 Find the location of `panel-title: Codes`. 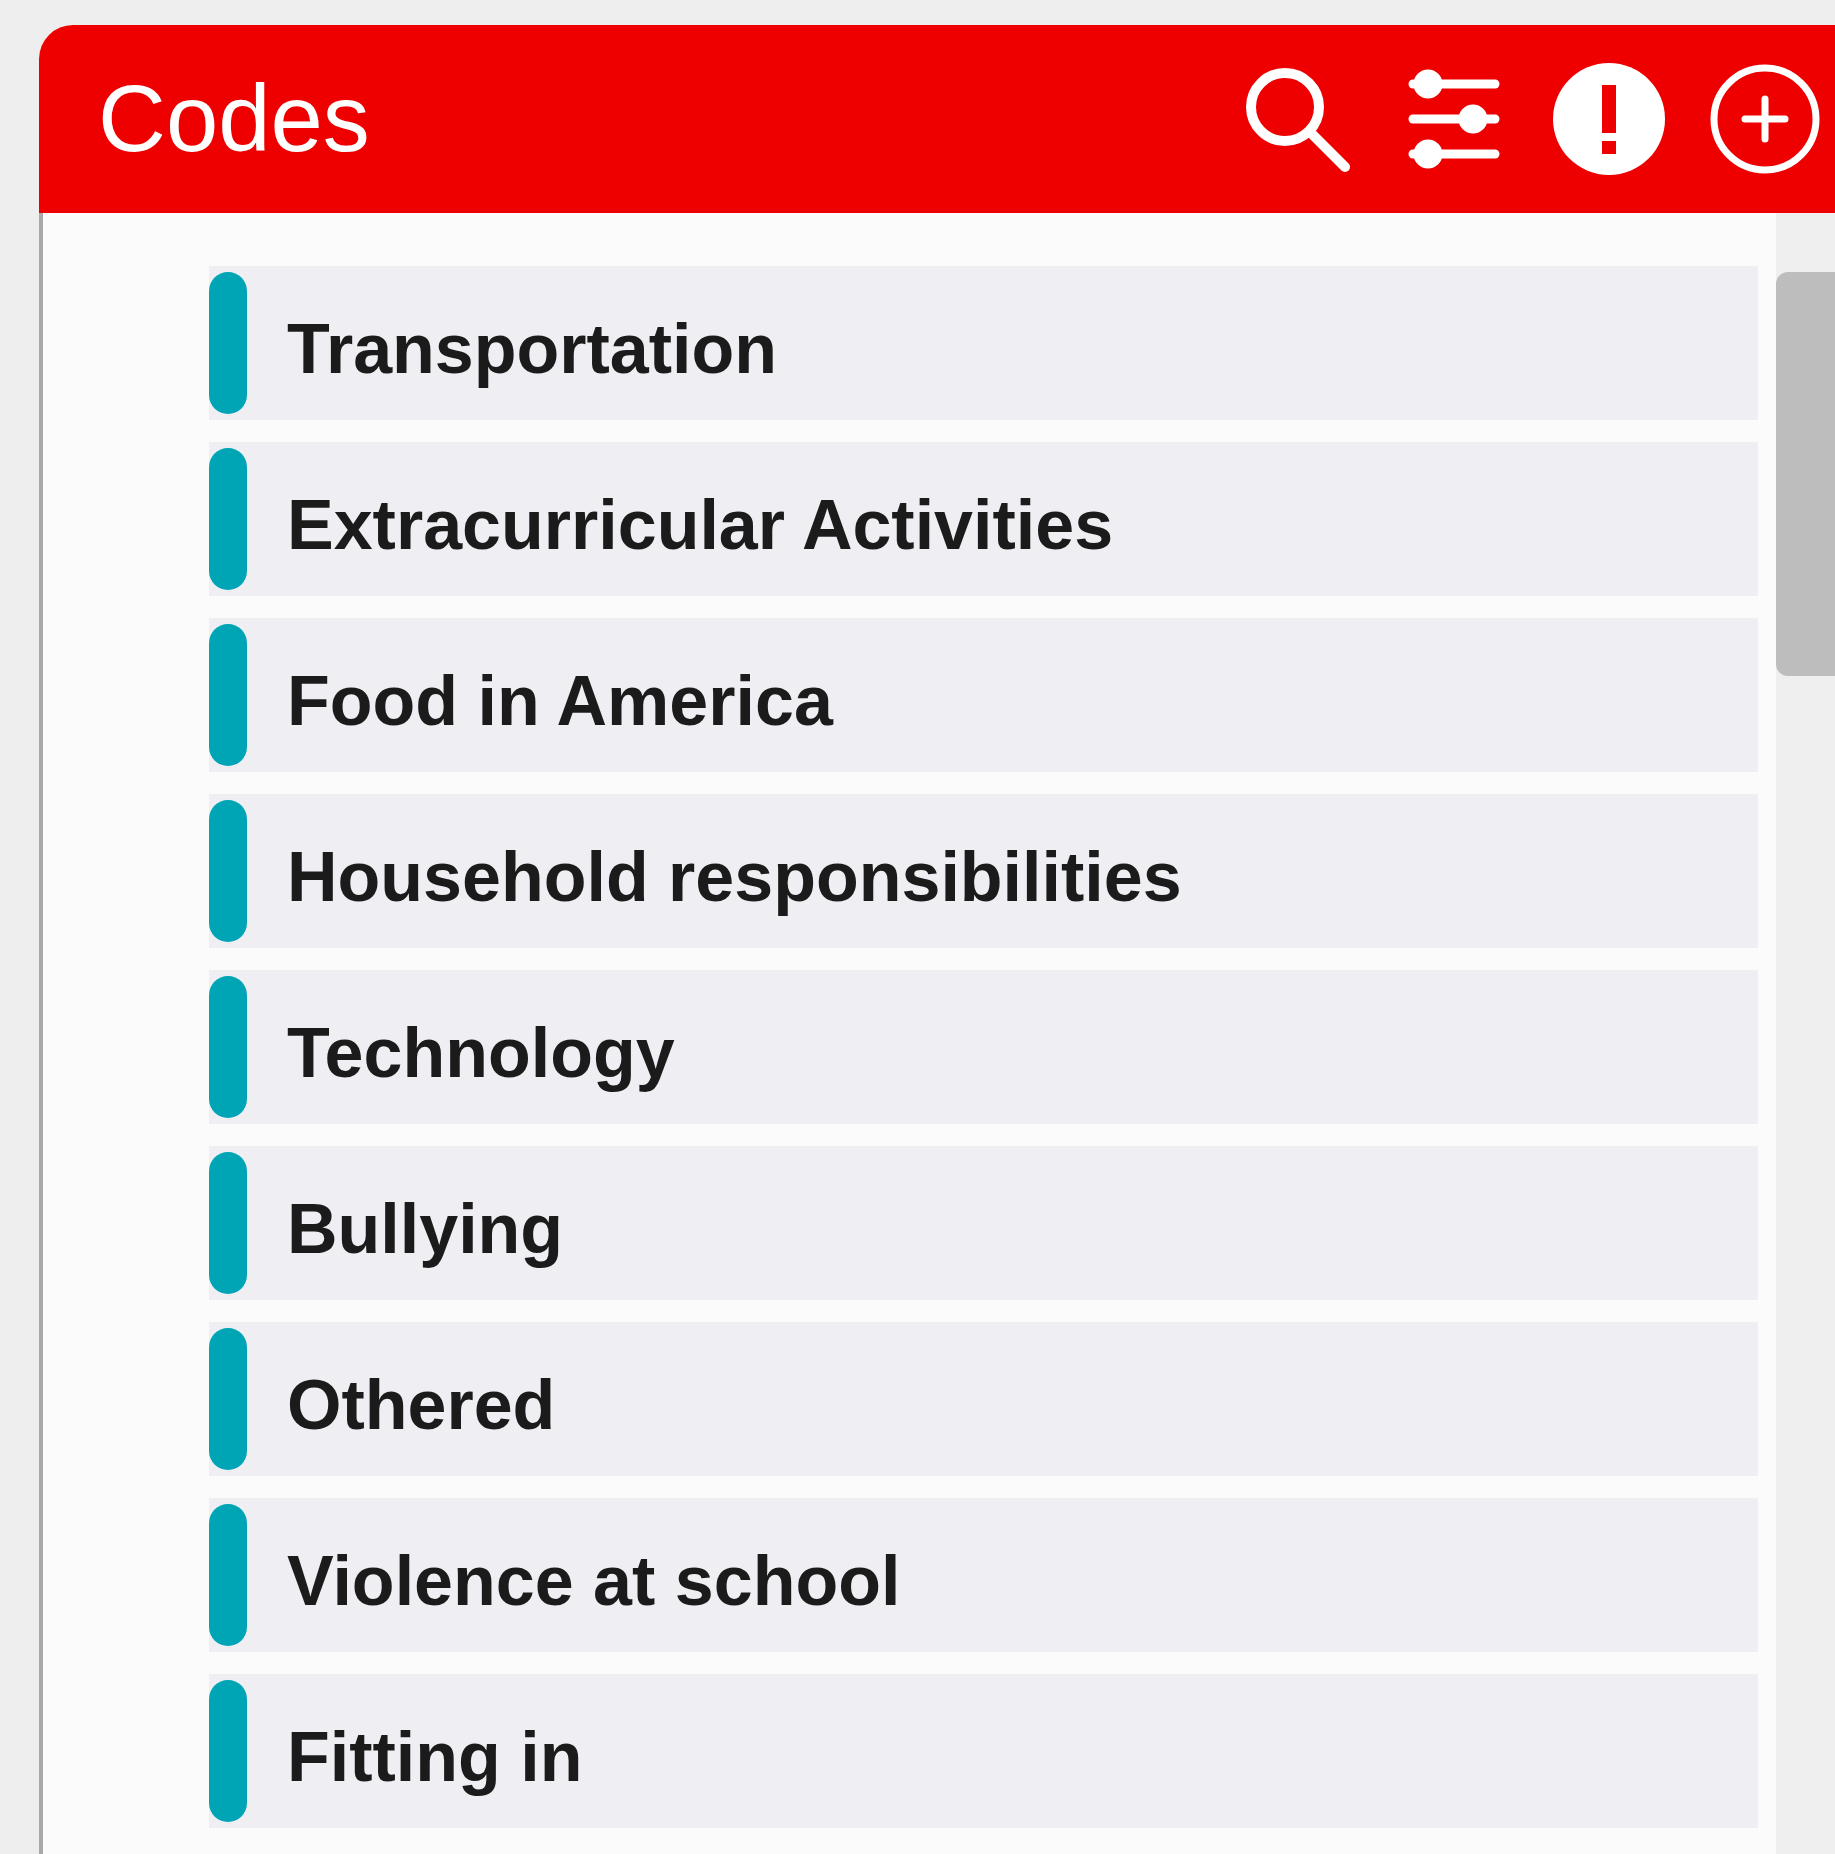

panel-title: Codes is located at coordinates (234, 119).